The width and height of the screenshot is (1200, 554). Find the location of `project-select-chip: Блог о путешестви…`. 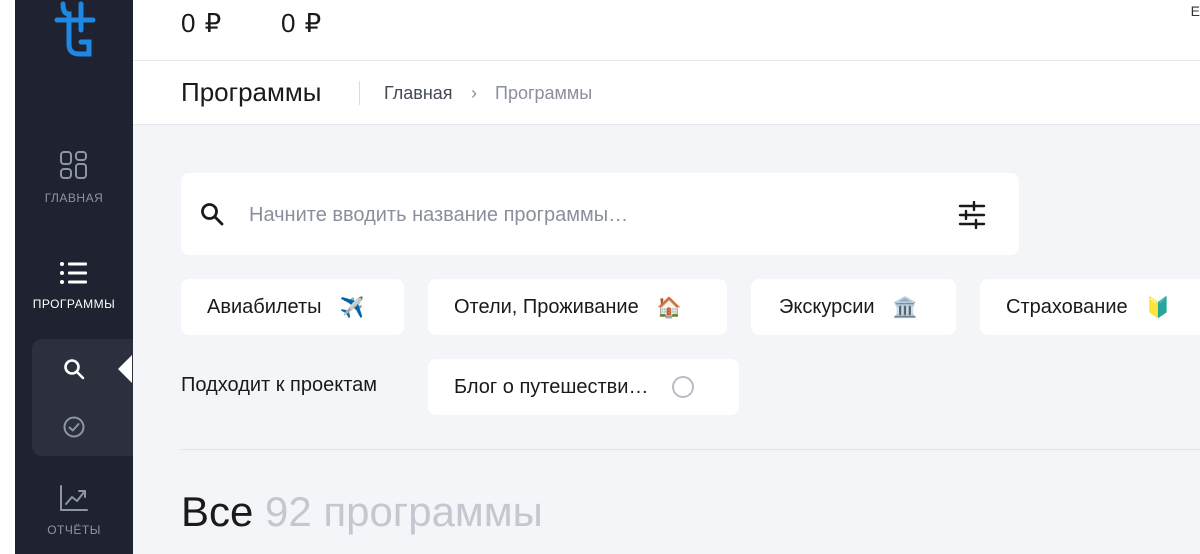

project-select-chip: Блог о путешестви… is located at coordinates (583, 387).